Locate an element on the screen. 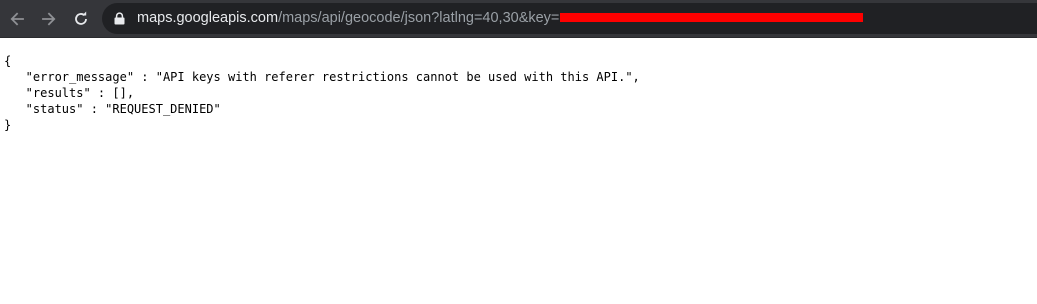 The image size is (1037, 304). arrow-left-icon is located at coordinates (17, 19).